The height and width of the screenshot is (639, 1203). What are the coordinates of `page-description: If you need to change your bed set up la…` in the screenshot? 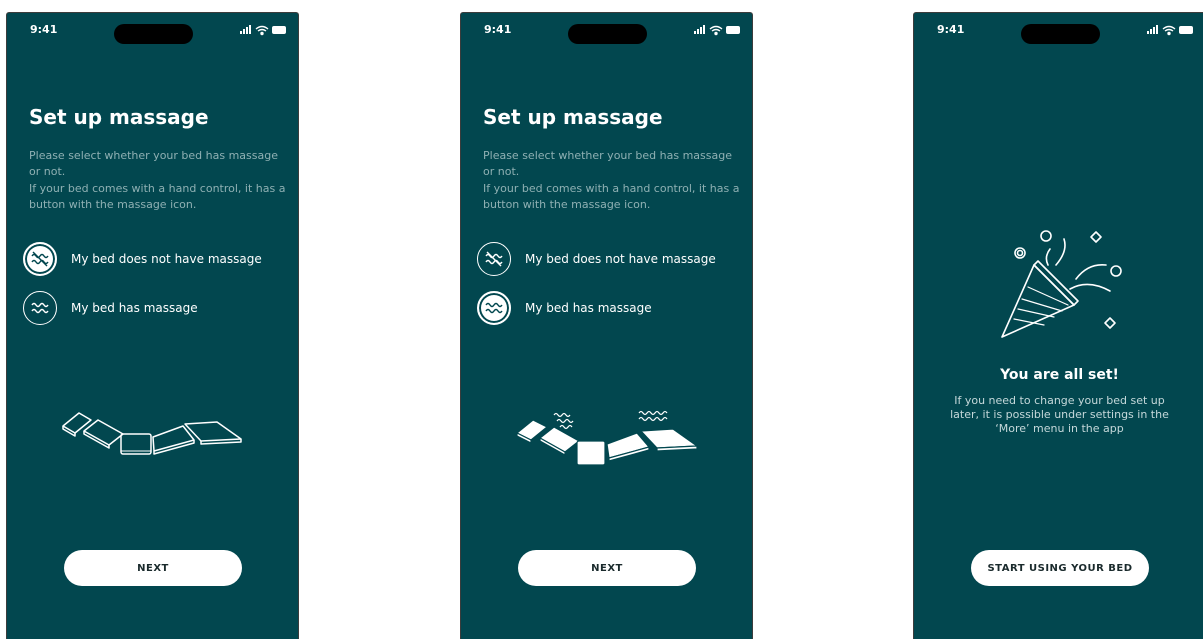 It's located at (1059, 414).